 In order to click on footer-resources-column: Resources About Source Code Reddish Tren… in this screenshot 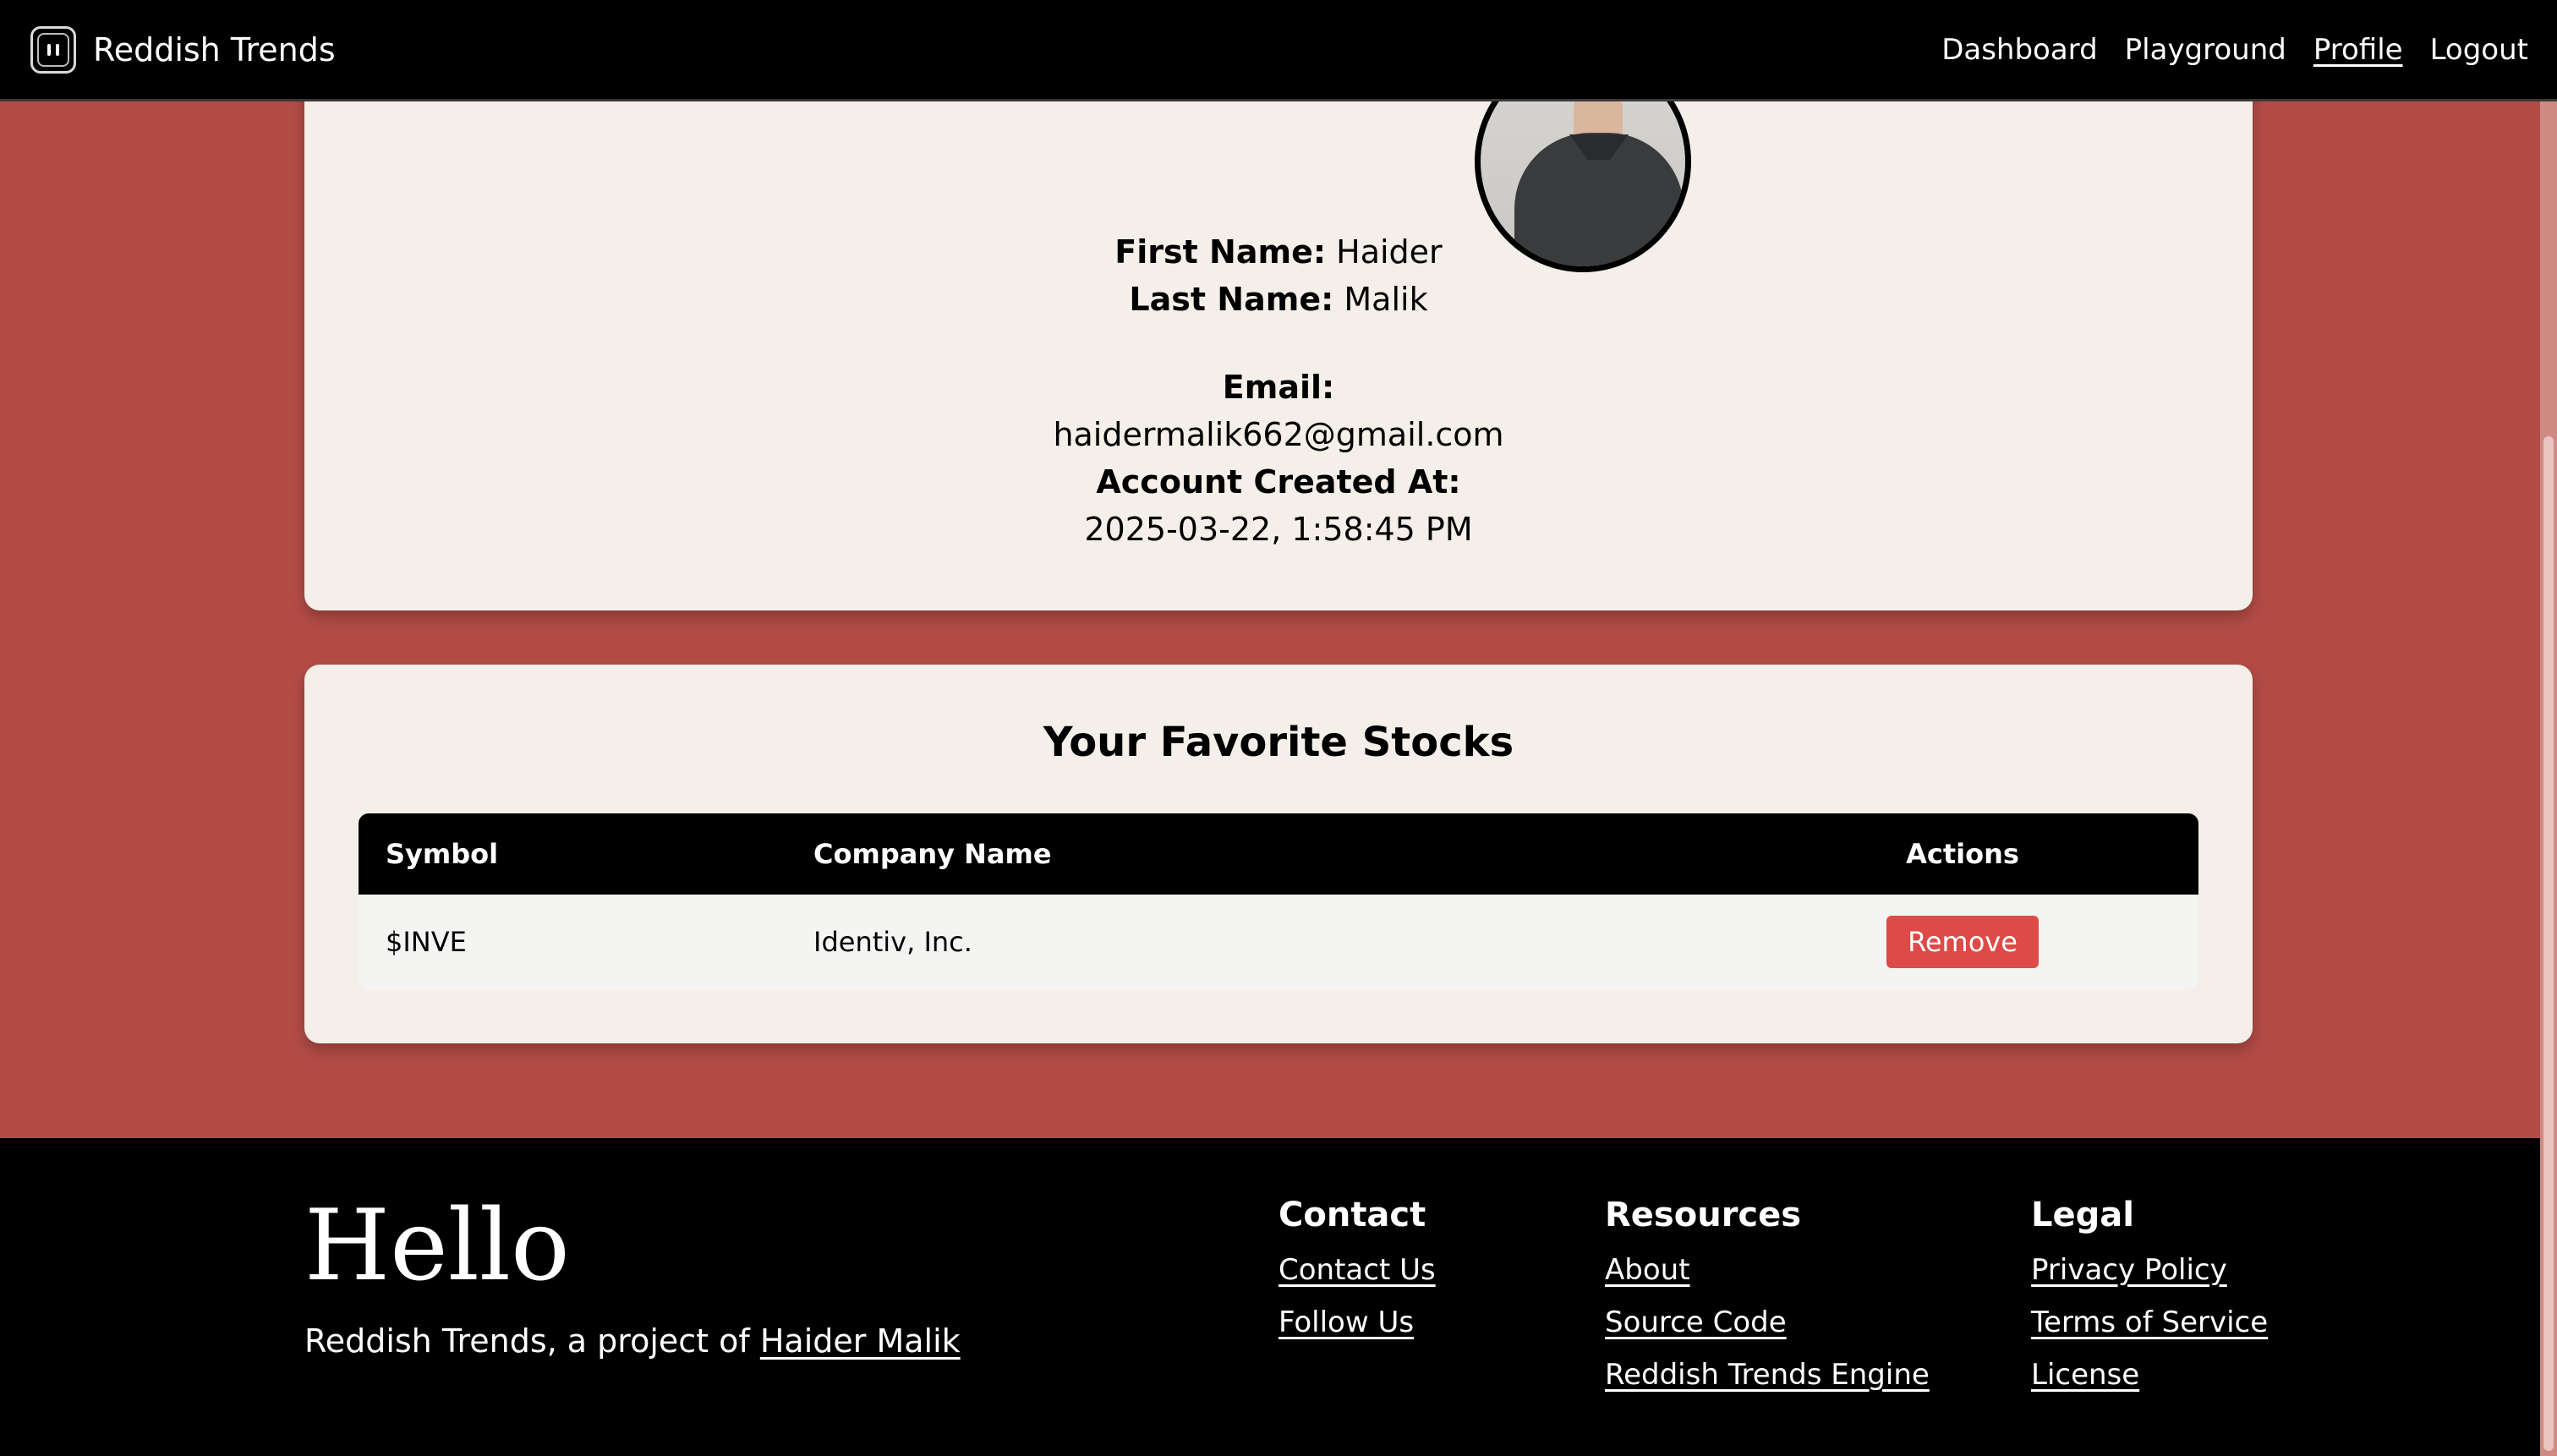, I will do `click(1767, 1303)`.